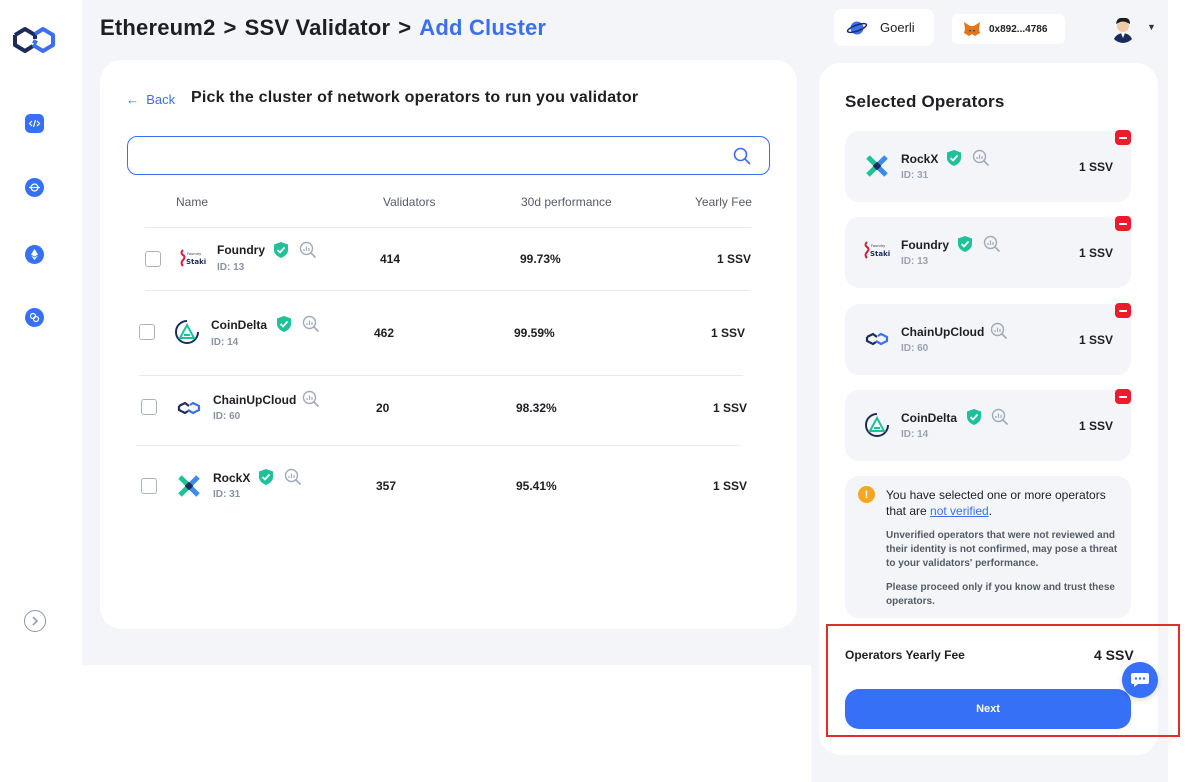 The image size is (1194, 782). Describe the element at coordinates (884, 27) in the screenshot. I see `network-selector: Goerli` at that location.